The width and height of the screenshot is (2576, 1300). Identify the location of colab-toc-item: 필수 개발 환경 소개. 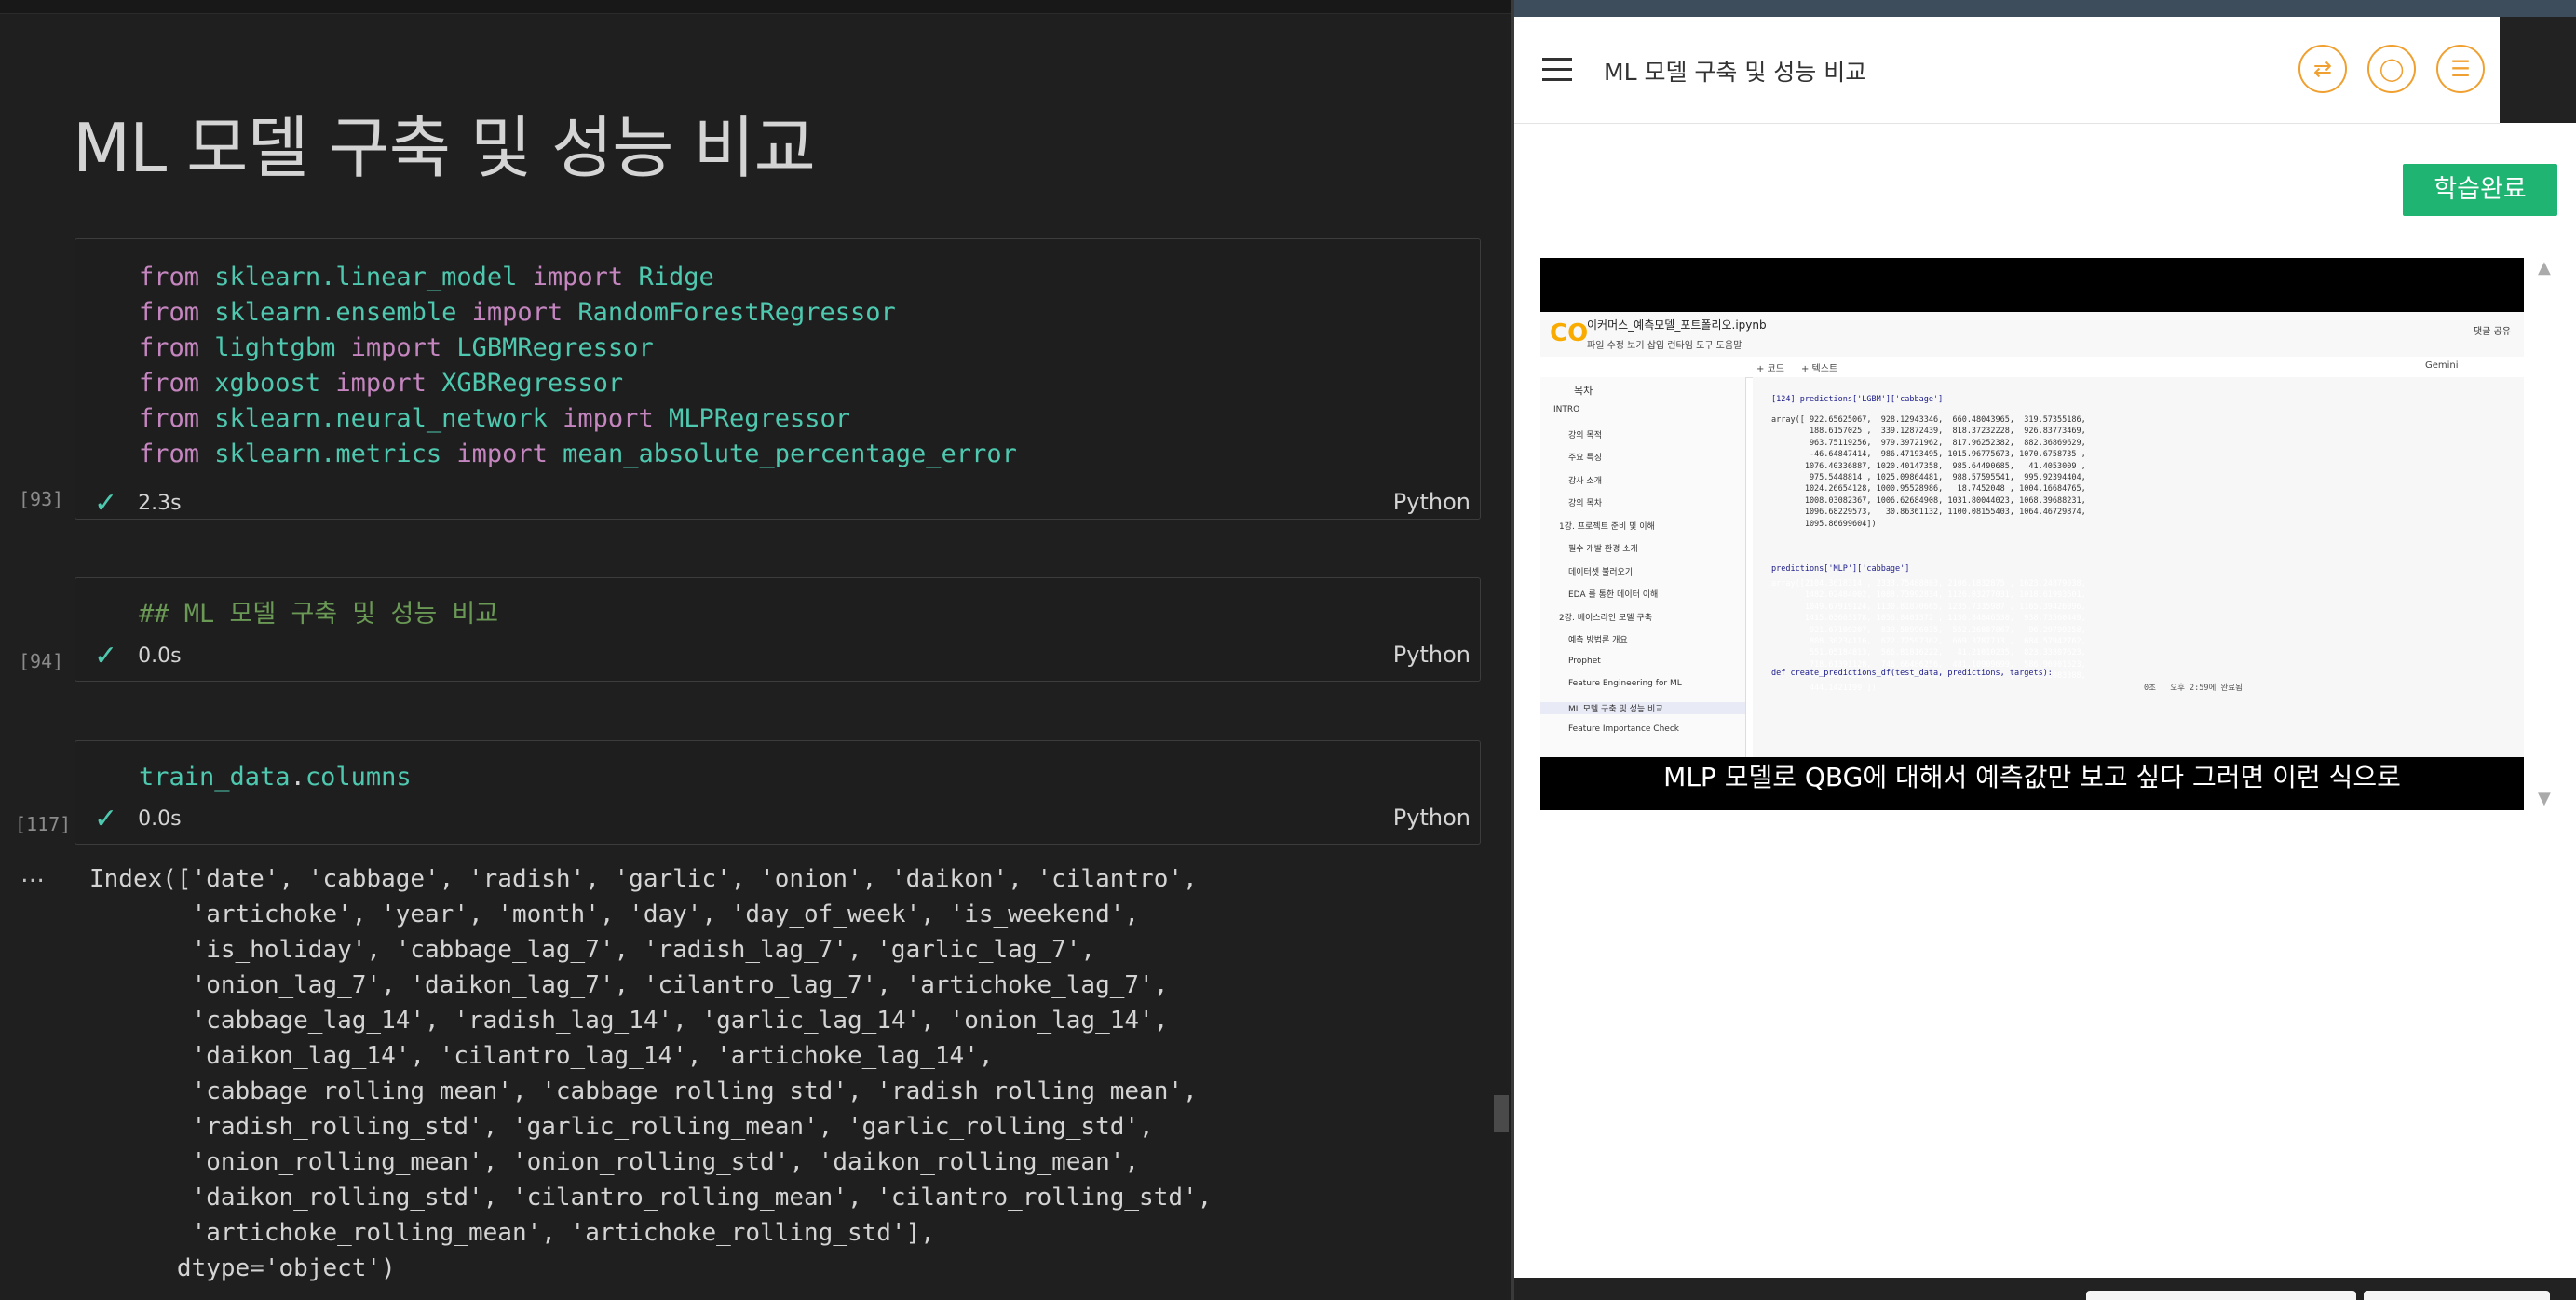
(1603, 549).